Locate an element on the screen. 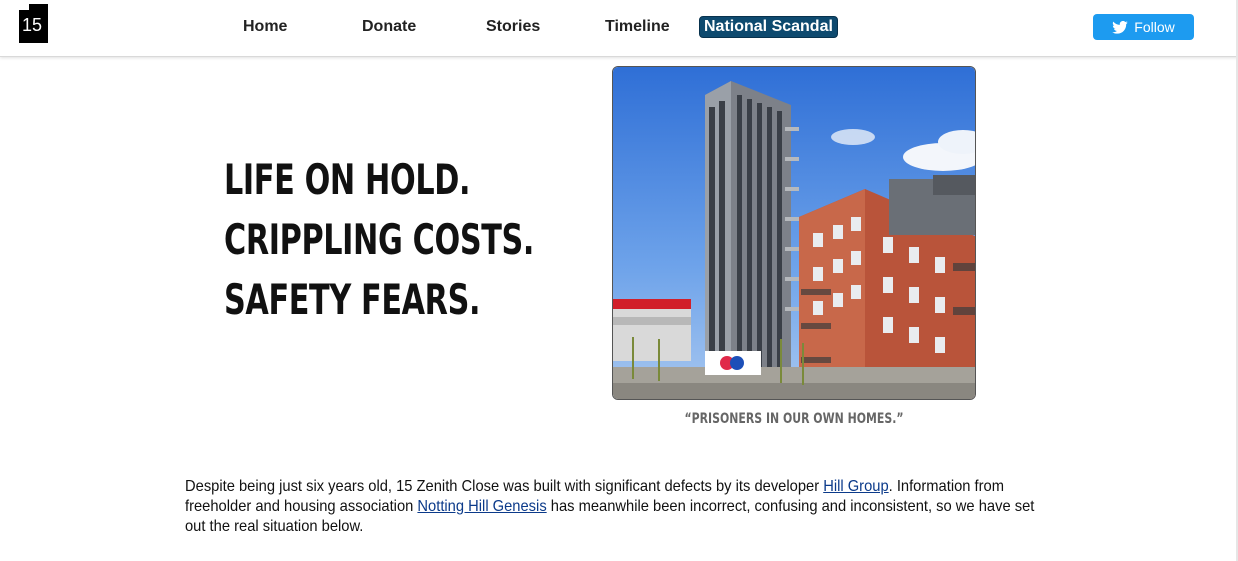  headline-line-3: SAFETY FEARS. is located at coordinates (352, 299).